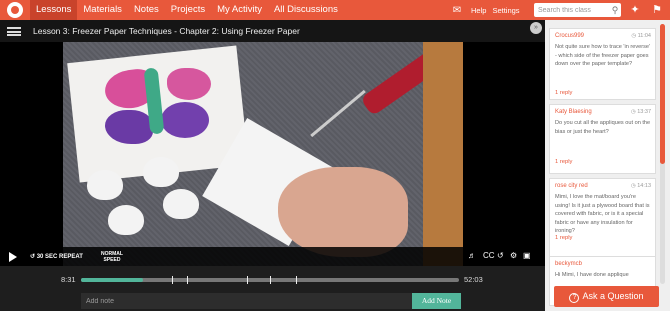 The height and width of the screenshot is (311, 670). Describe the element at coordinates (577, 10) in the screenshot. I see `search-input` at that location.